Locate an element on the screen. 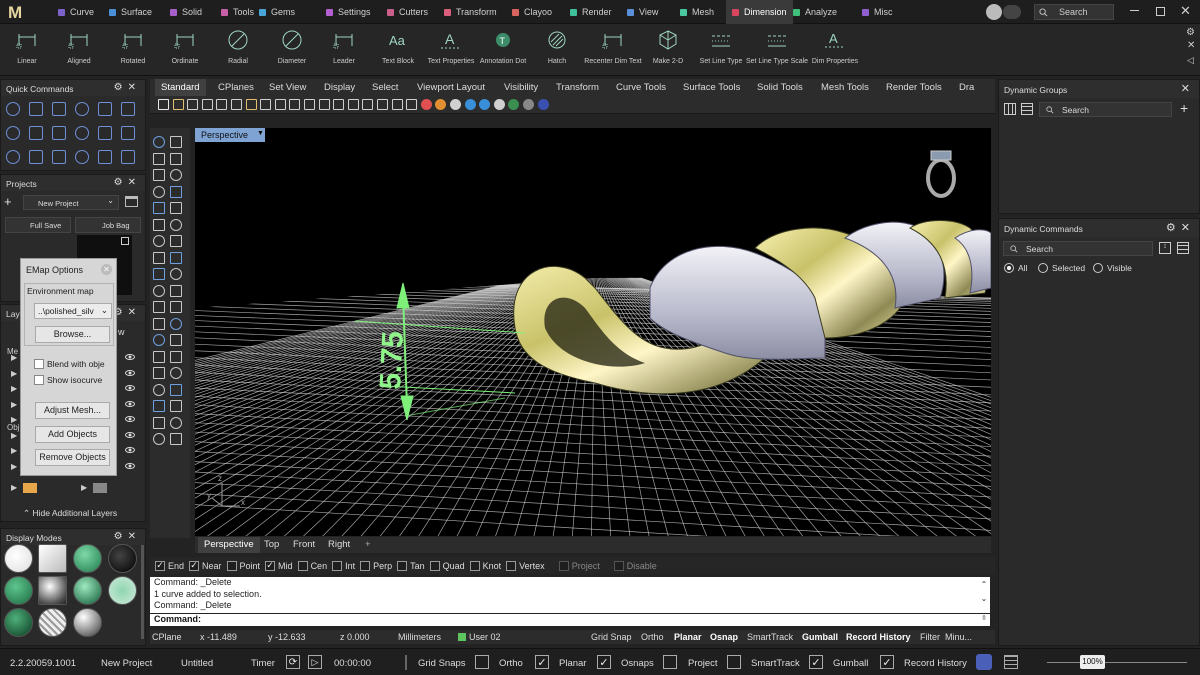  standard-tool-19-icon is located at coordinates (426, 104).